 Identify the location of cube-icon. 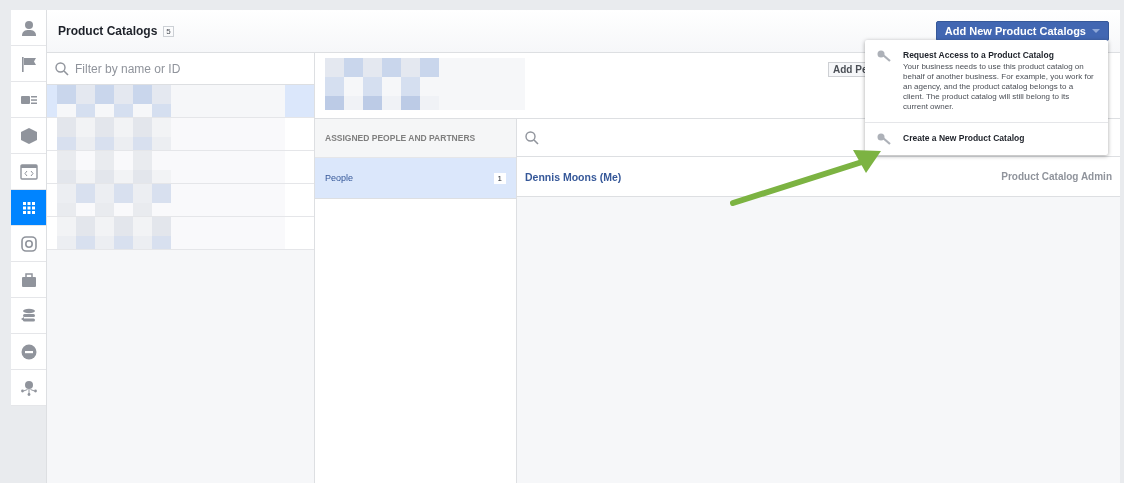
(28, 135).